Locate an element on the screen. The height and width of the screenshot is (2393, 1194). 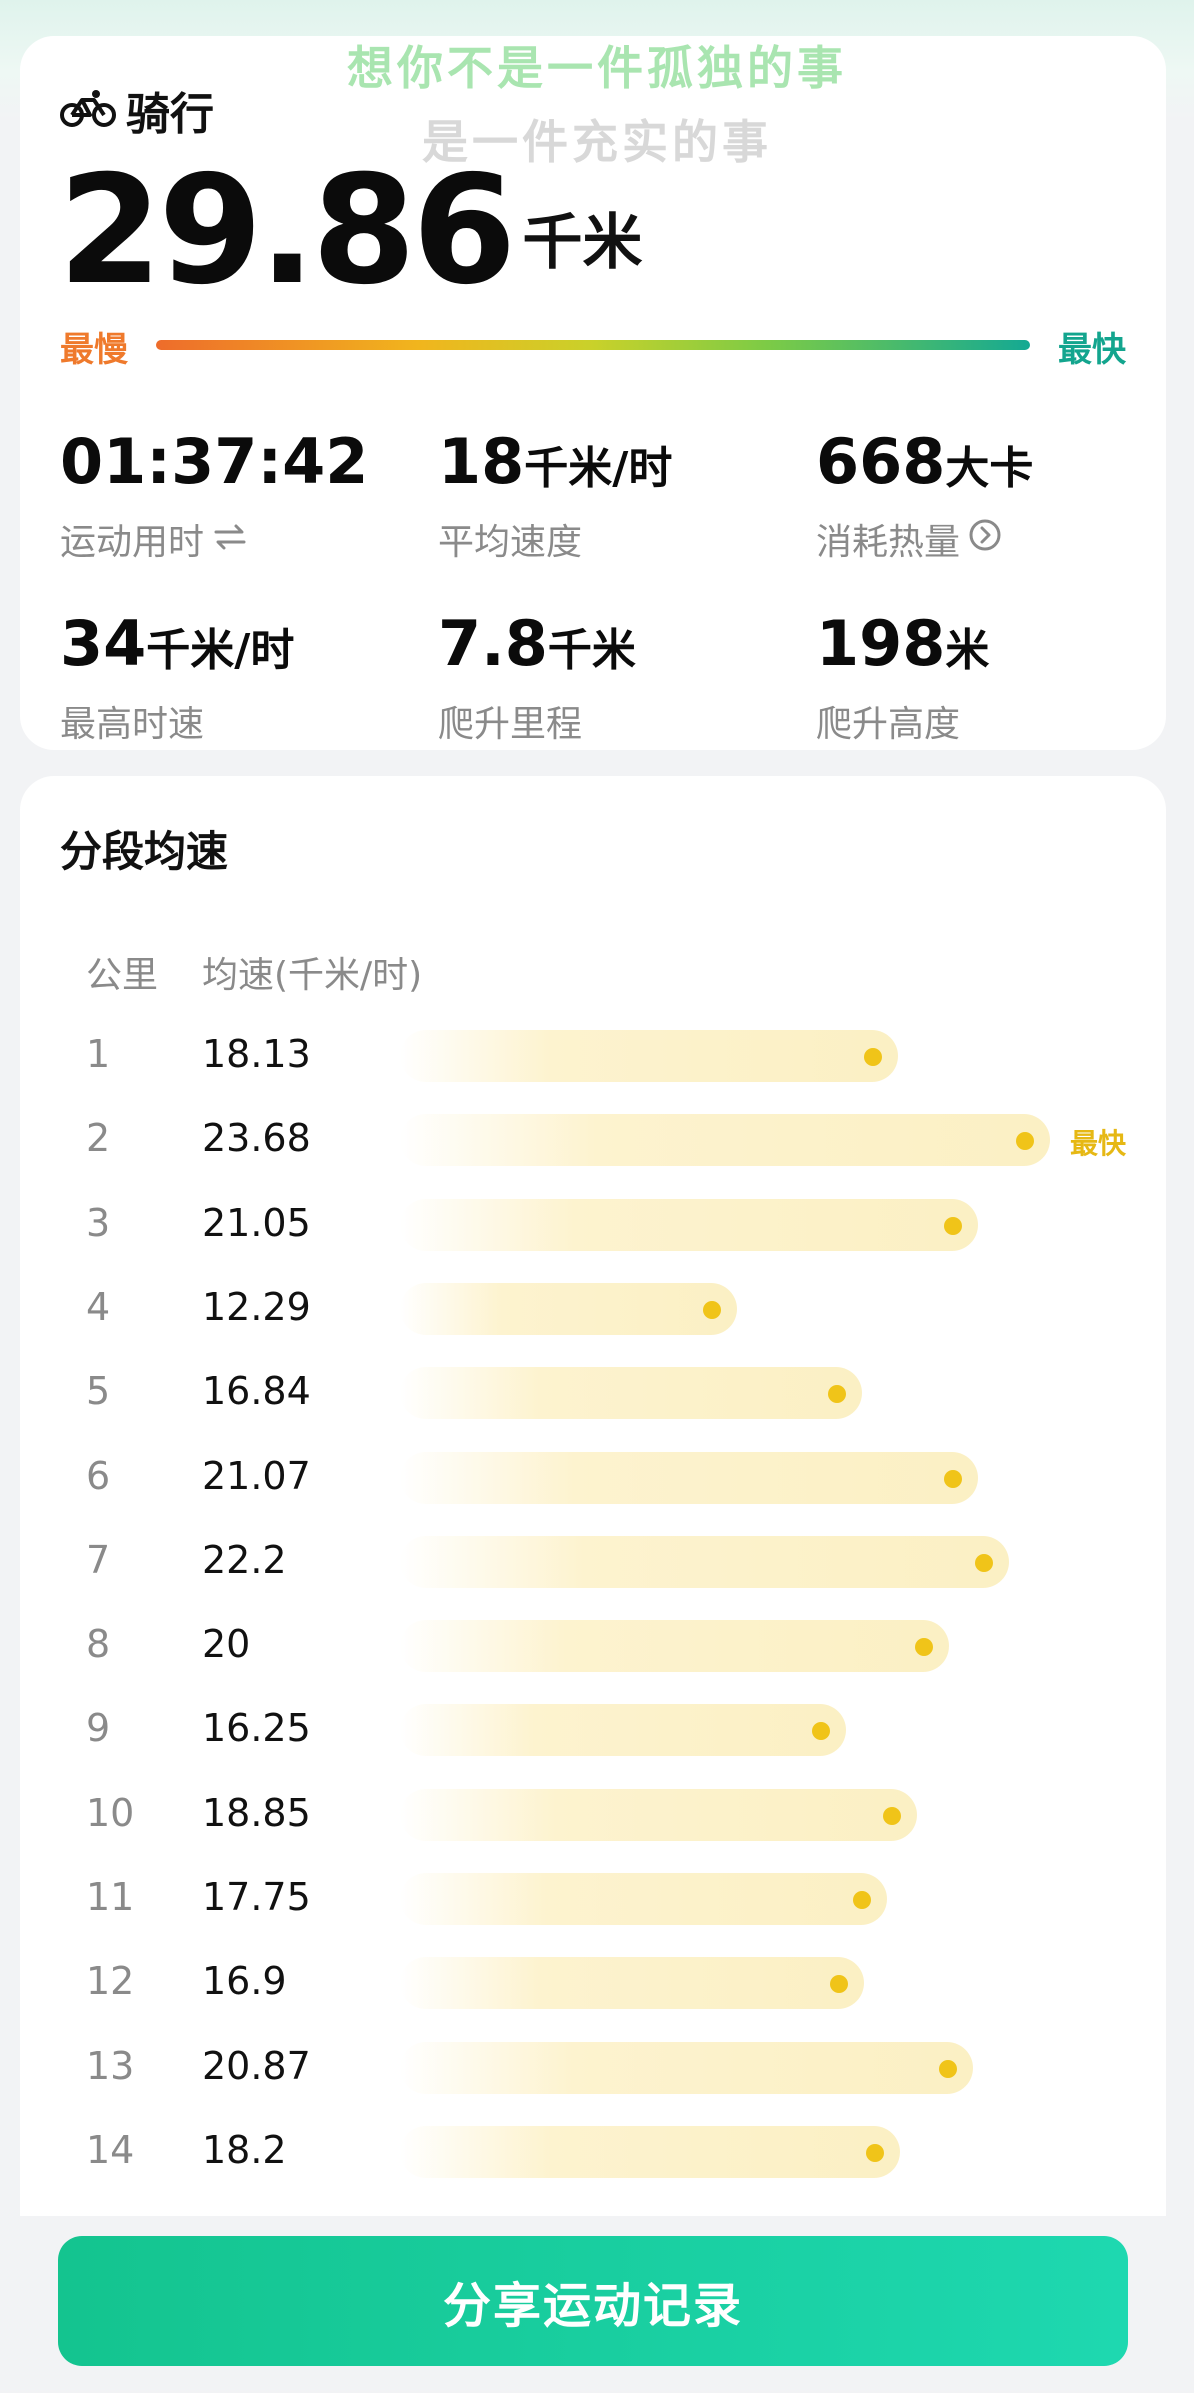
stat-value: 34 is located at coordinates (103, 643).